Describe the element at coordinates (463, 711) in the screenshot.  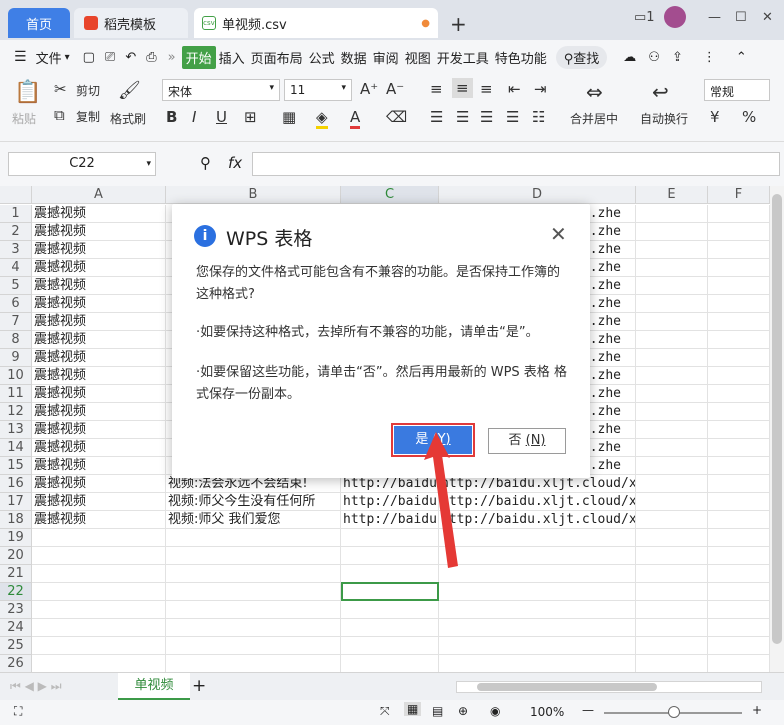
I see `page-break-view-icon: ⊕` at that location.